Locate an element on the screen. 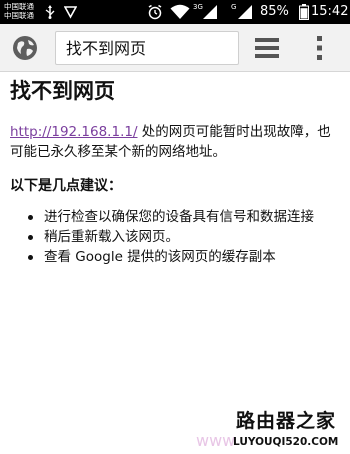  carrier-1-label: 中国联通 is located at coordinates (19, 6).